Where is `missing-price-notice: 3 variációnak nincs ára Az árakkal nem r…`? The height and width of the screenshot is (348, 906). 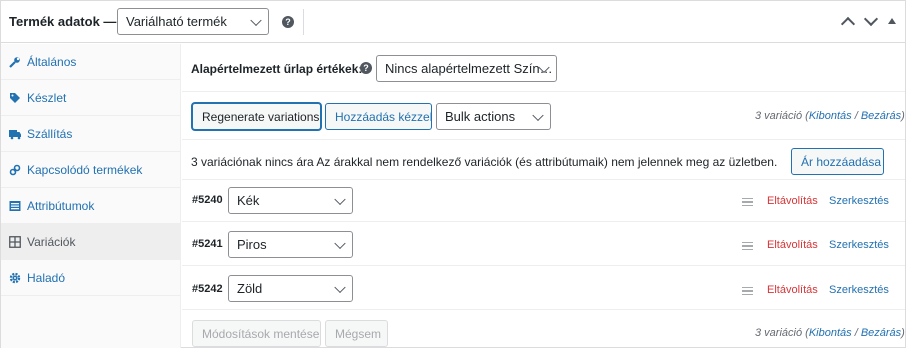 missing-price-notice: 3 variációnak nincs ára Az árakkal nem r… is located at coordinates (484, 162).